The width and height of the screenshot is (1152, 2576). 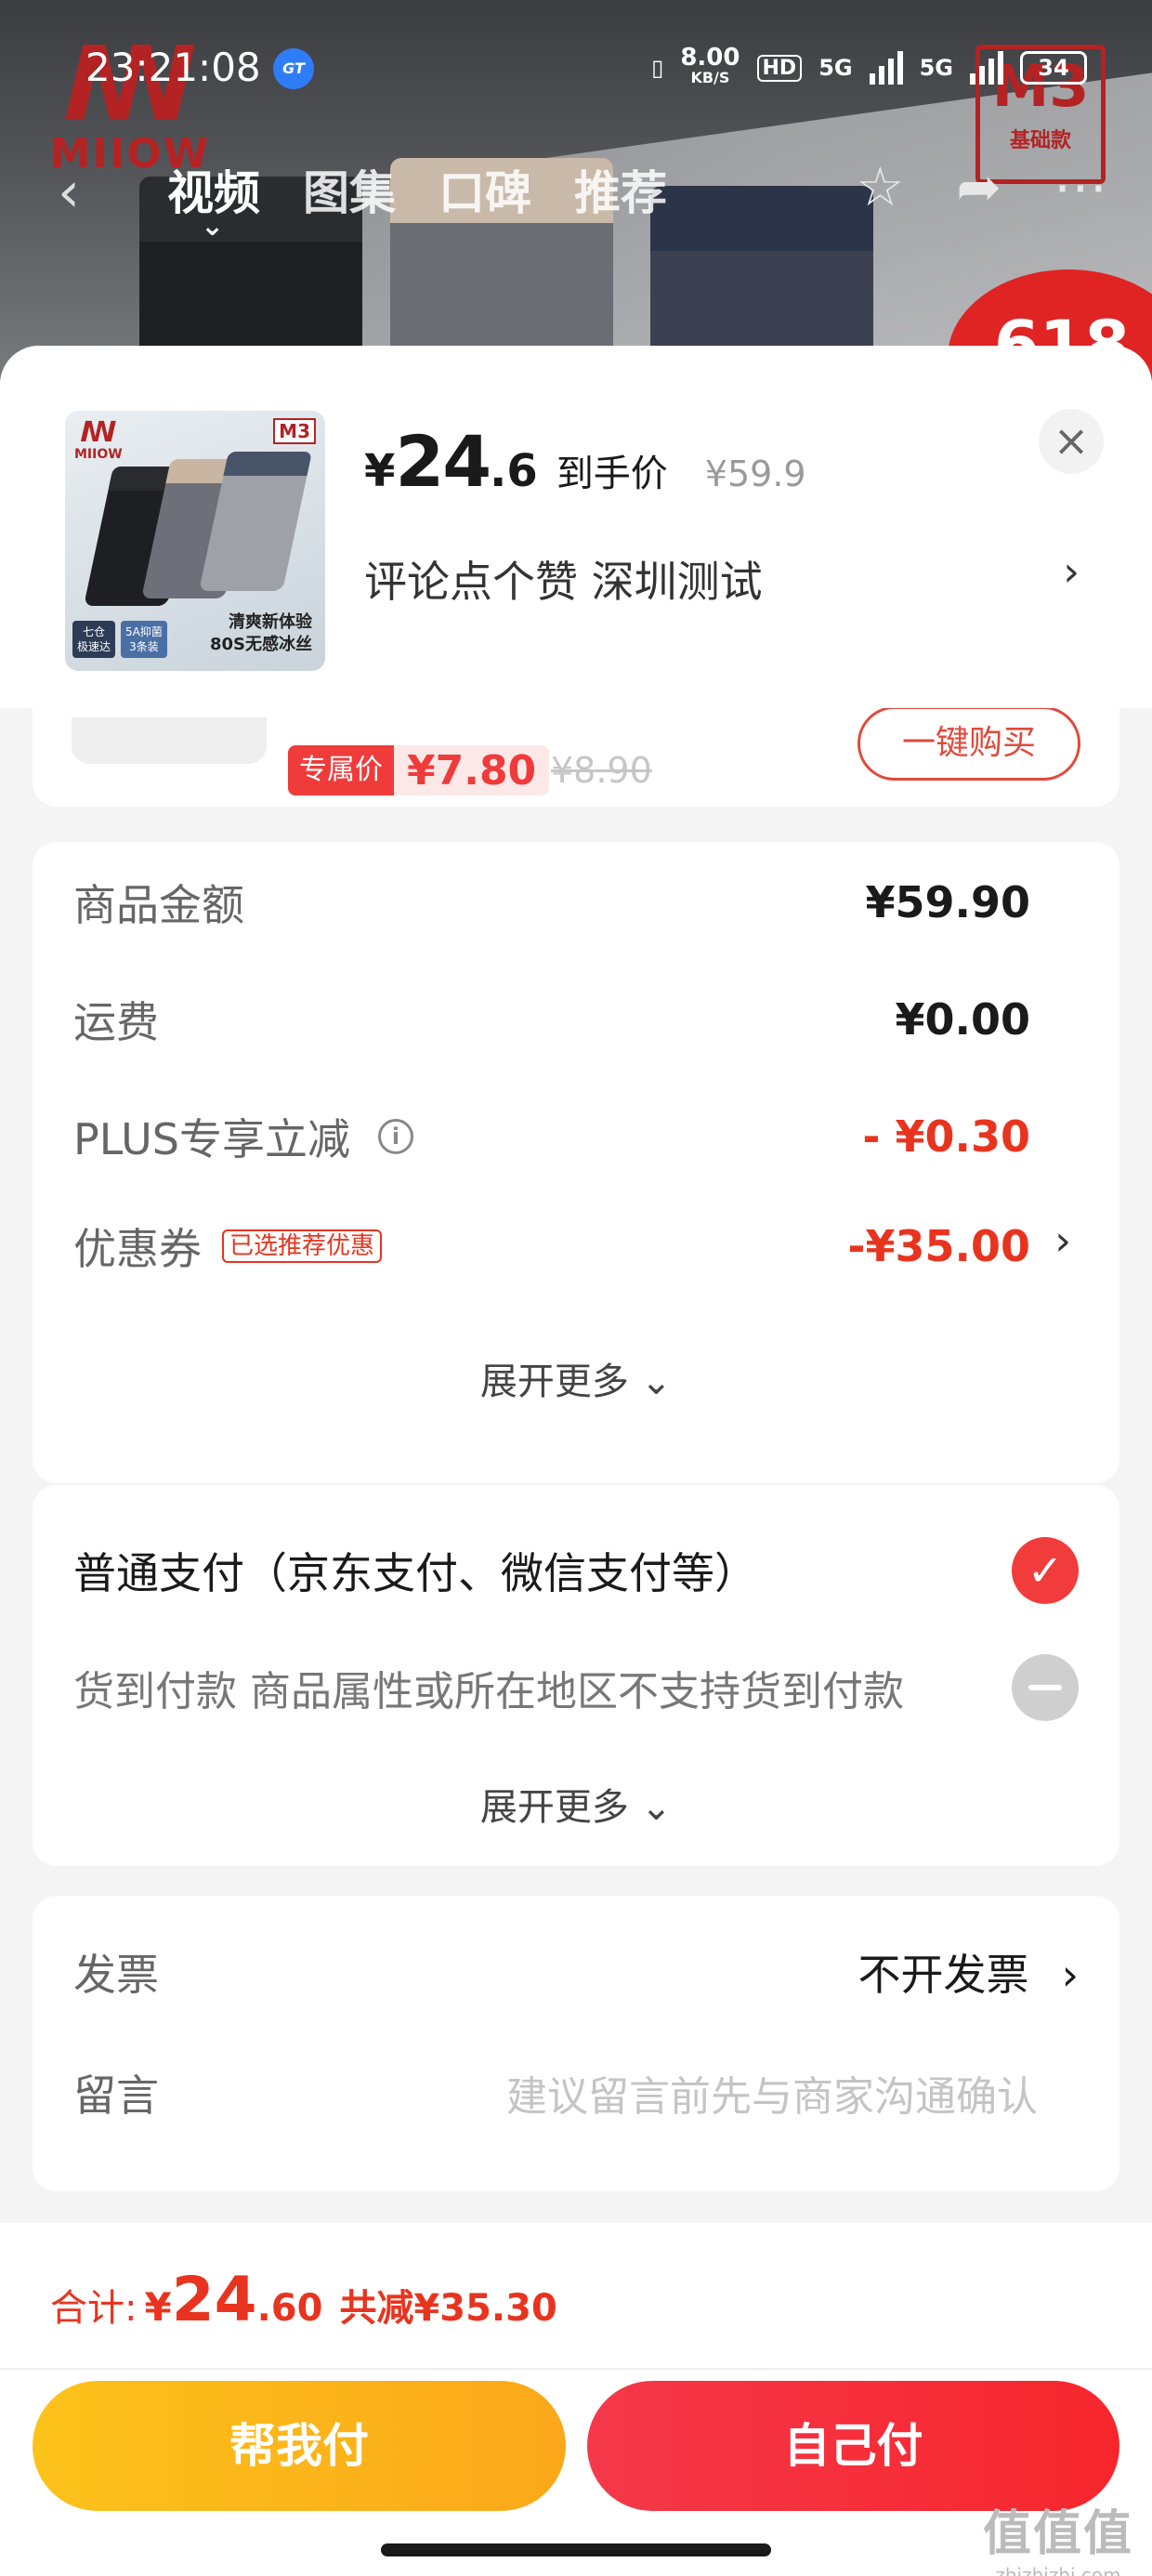 I want to click on thumb-tags: 七仓 极速达 5A抑菌 3条装, so click(x=120, y=639).